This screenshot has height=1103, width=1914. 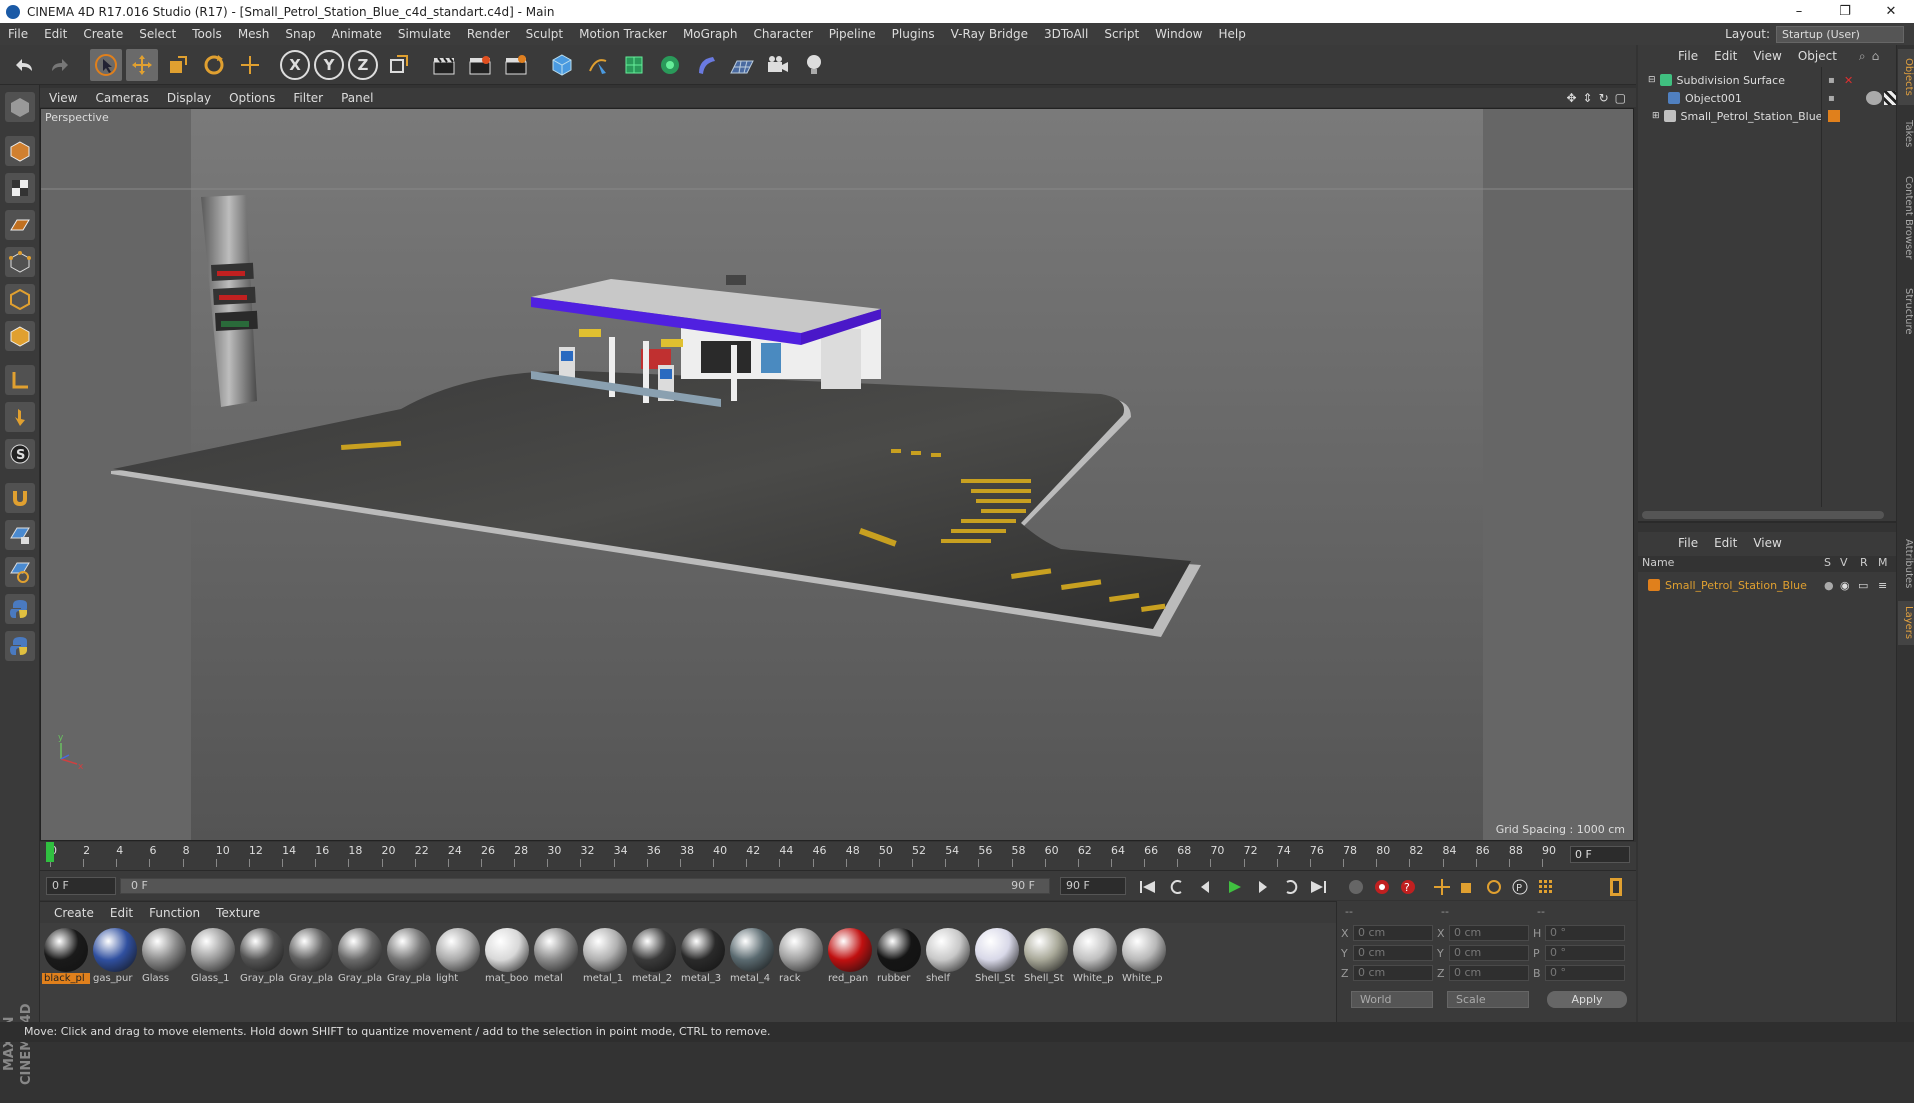 What do you see at coordinates (1848, 80) in the screenshot?
I see `enabled-x-icon: ✕` at bounding box center [1848, 80].